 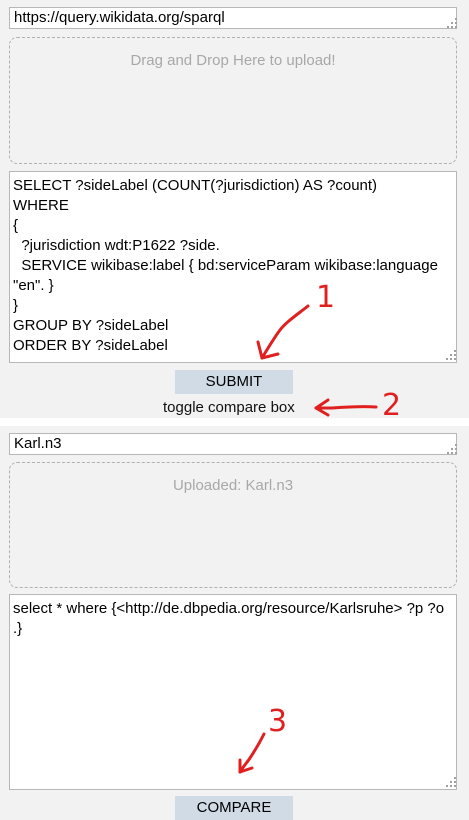 What do you see at coordinates (233, 100) in the screenshot?
I see `upload-dropzone: Drag and Drop Here to upload!` at bounding box center [233, 100].